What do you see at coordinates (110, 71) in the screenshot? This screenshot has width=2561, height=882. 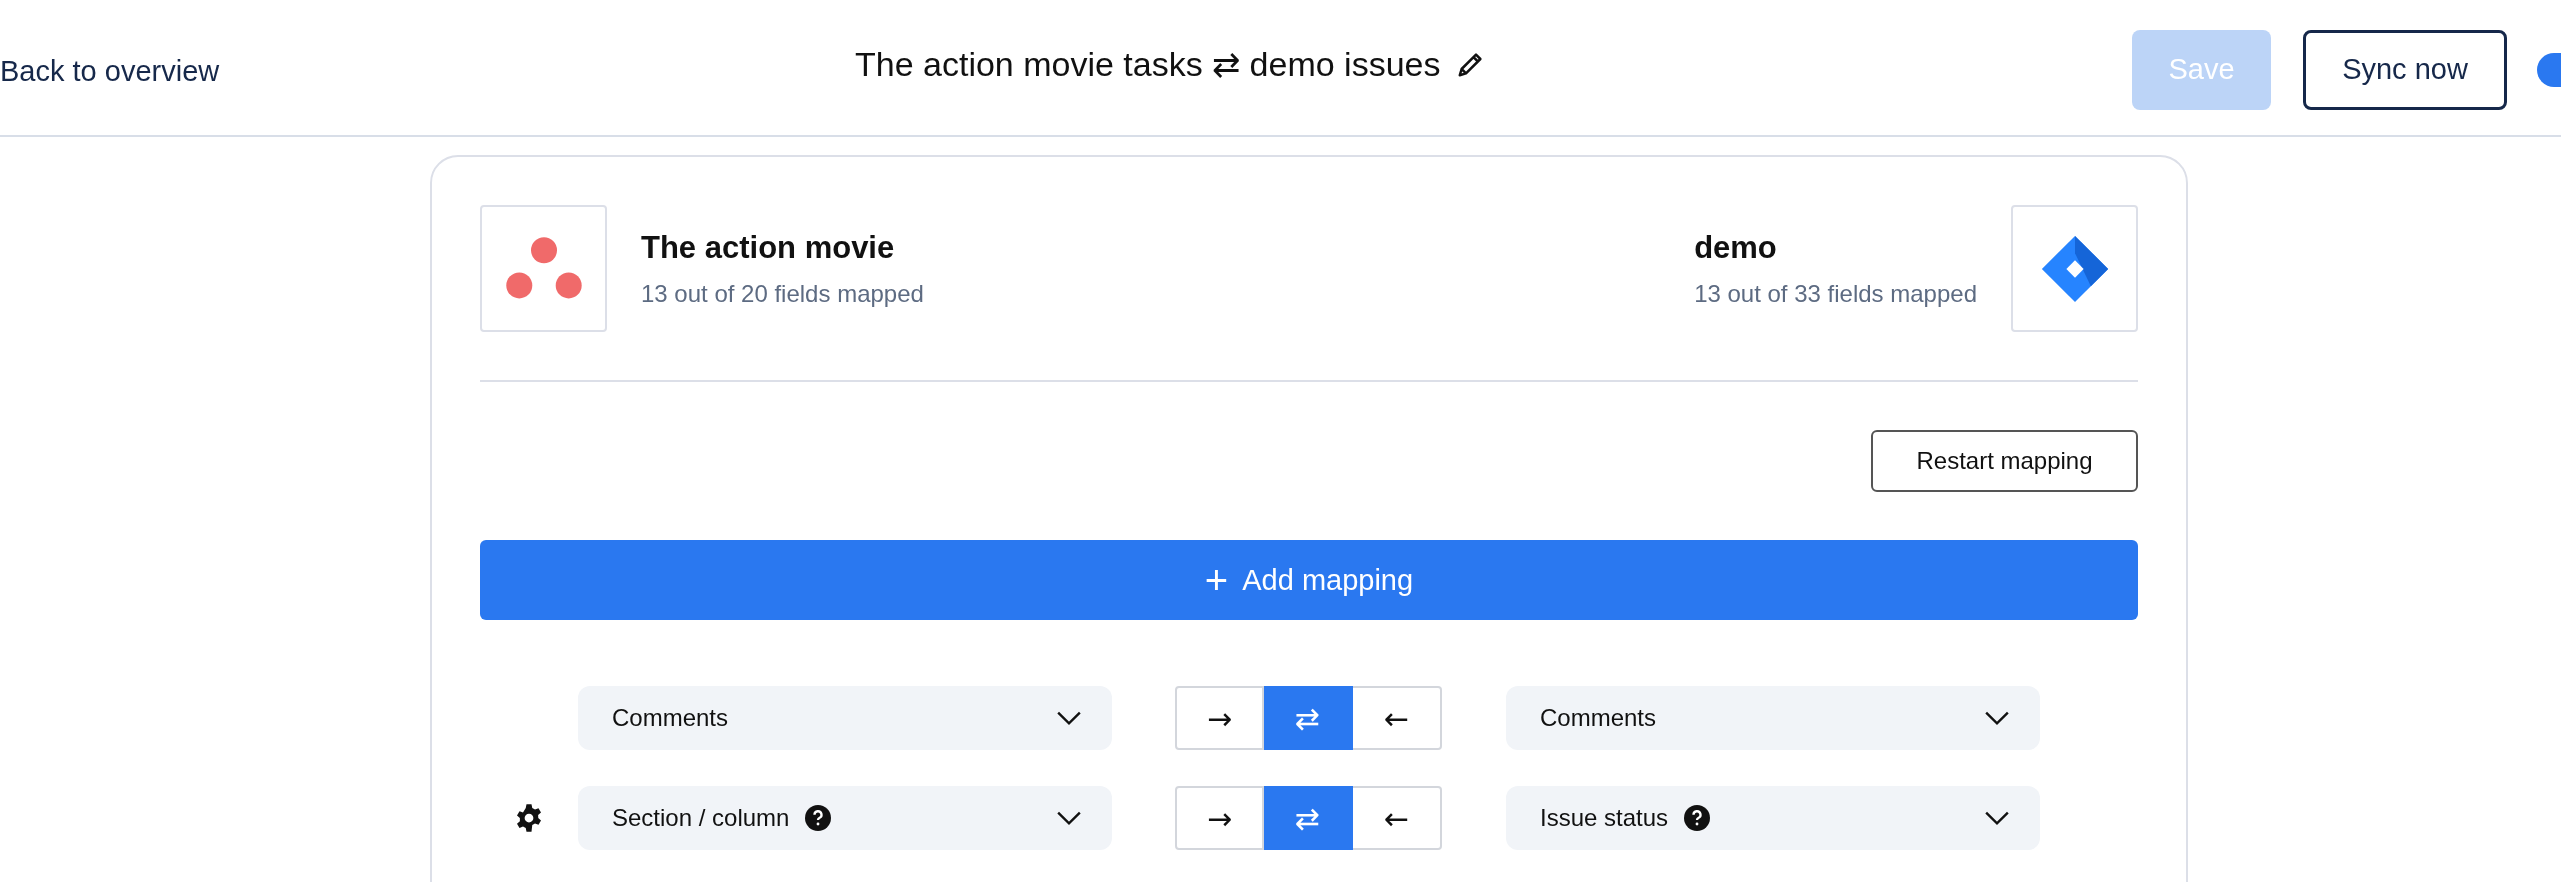 I see `back-link: Back to overview` at bounding box center [110, 71].